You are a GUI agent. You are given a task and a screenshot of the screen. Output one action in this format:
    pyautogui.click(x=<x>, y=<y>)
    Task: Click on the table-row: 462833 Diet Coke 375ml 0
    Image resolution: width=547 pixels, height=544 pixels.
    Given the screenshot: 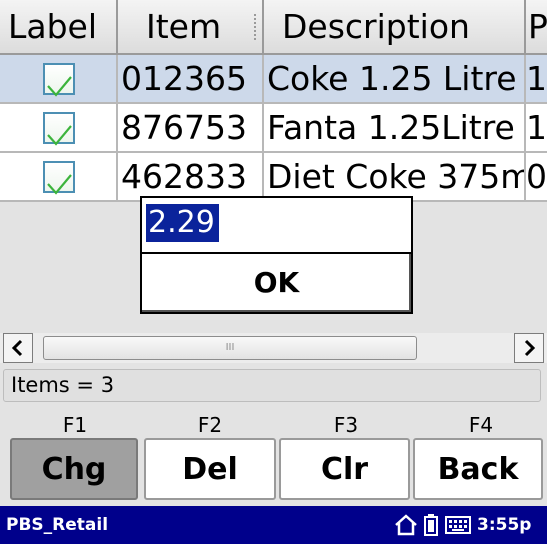 What is the action you would take?
    pyautogui.click(x=273, y=177)
    